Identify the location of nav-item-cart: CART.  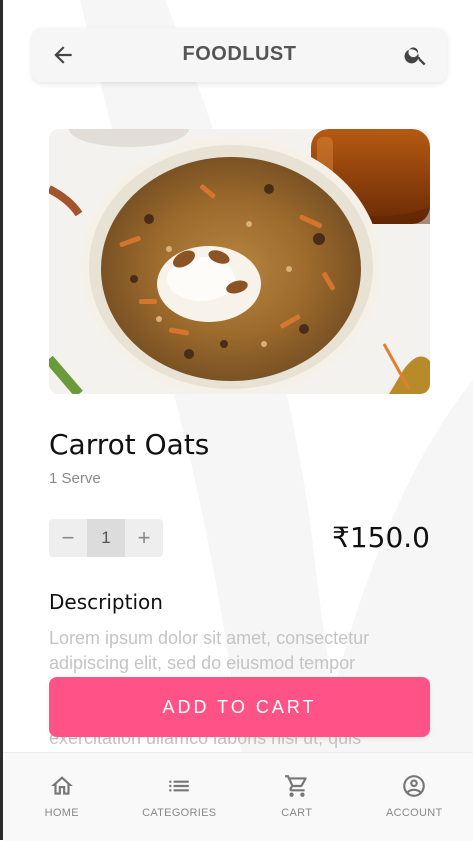
(297, 797).